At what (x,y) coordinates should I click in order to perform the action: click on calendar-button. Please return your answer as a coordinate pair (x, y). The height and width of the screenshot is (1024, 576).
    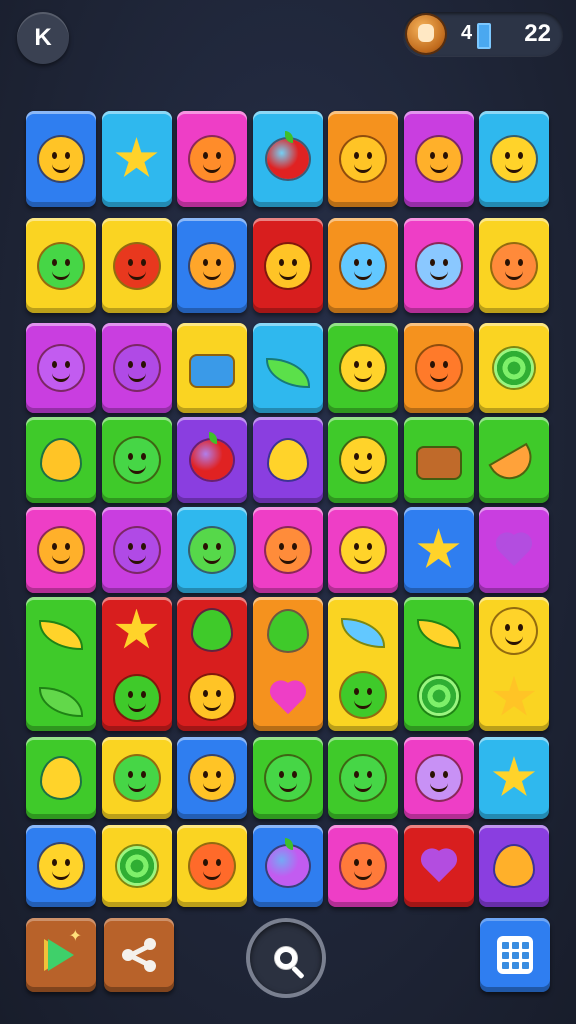
    Looking at the image, I should click on (515, 955).